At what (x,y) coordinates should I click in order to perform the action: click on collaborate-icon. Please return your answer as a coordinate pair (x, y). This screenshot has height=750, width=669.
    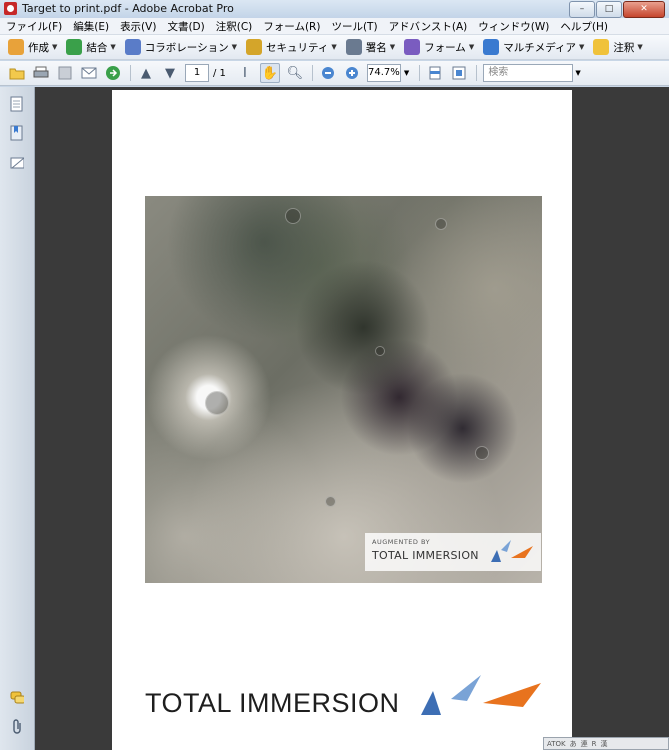
    Looking at the image, I should click on (132, 47).